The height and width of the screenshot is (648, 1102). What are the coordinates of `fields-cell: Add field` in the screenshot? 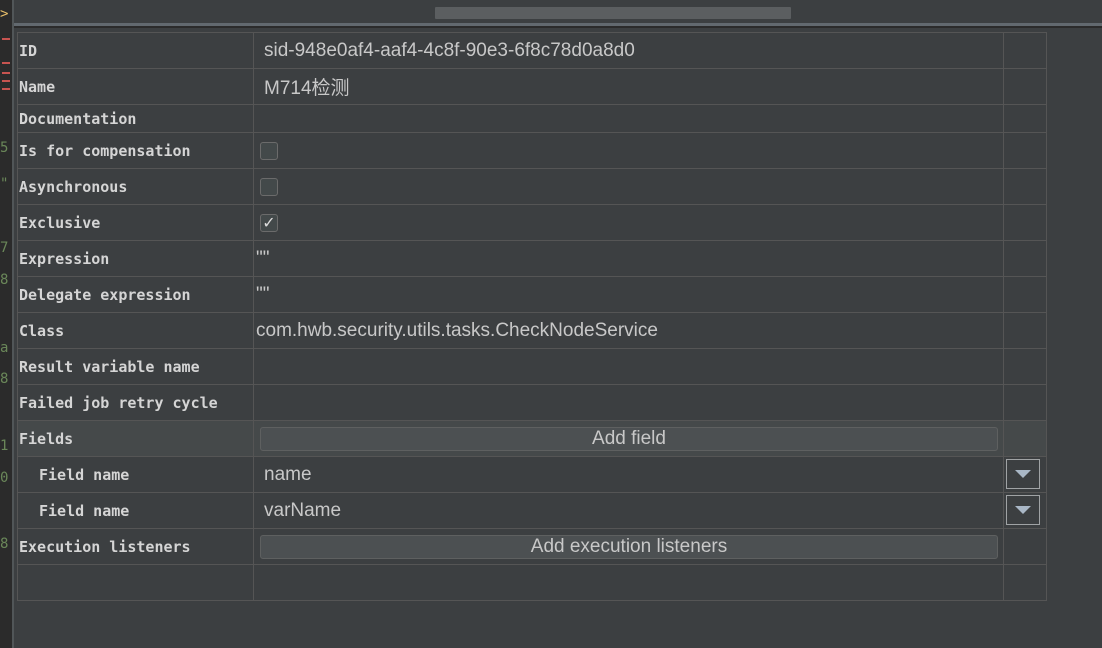 It's located at (629, 438).